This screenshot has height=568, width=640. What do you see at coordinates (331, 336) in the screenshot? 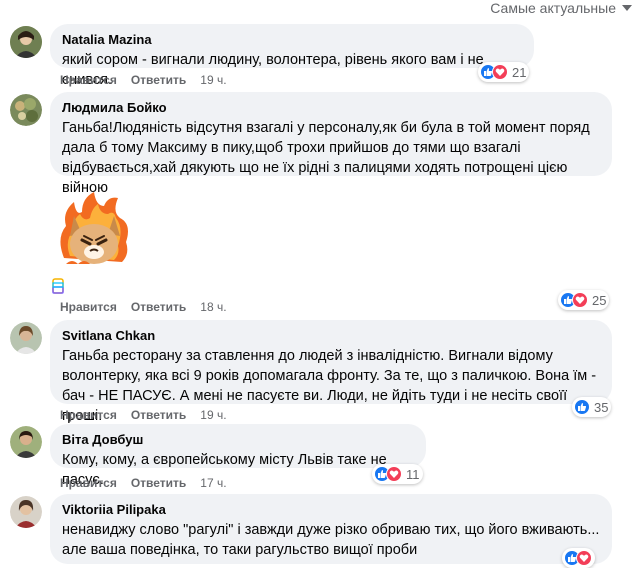
I see `author-name: Svitlana Chkan` at bounding box center [331, 336].